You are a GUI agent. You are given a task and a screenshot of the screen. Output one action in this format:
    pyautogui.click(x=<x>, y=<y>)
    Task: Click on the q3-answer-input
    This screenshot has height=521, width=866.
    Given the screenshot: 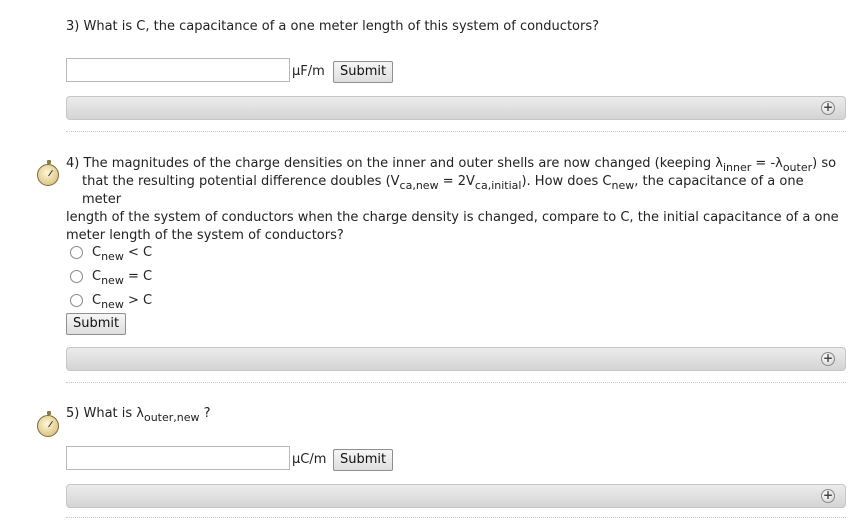 What is the action you would take?
    pyautogui.click(x=178, y=70)
    